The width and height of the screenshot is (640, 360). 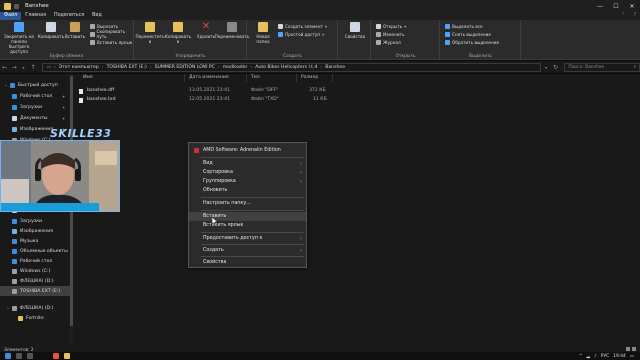 I want to click on nav-item-downloads: Загрузки ✦, so click(x=38, y=107).